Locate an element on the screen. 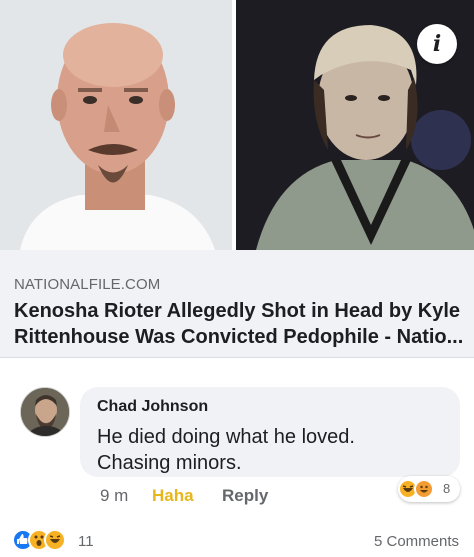  comments-count-link: 5 Comments is located at coordinates (416, 541).